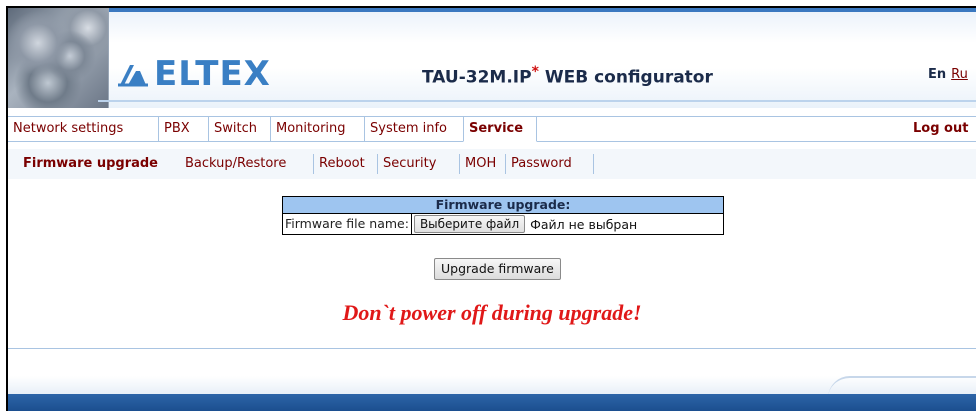 The width and height of the screenshot is (976, 411). Describe the element at coordinates (959, 74) in the screenshot. I see `lang-ru-link: Ru` at that location.